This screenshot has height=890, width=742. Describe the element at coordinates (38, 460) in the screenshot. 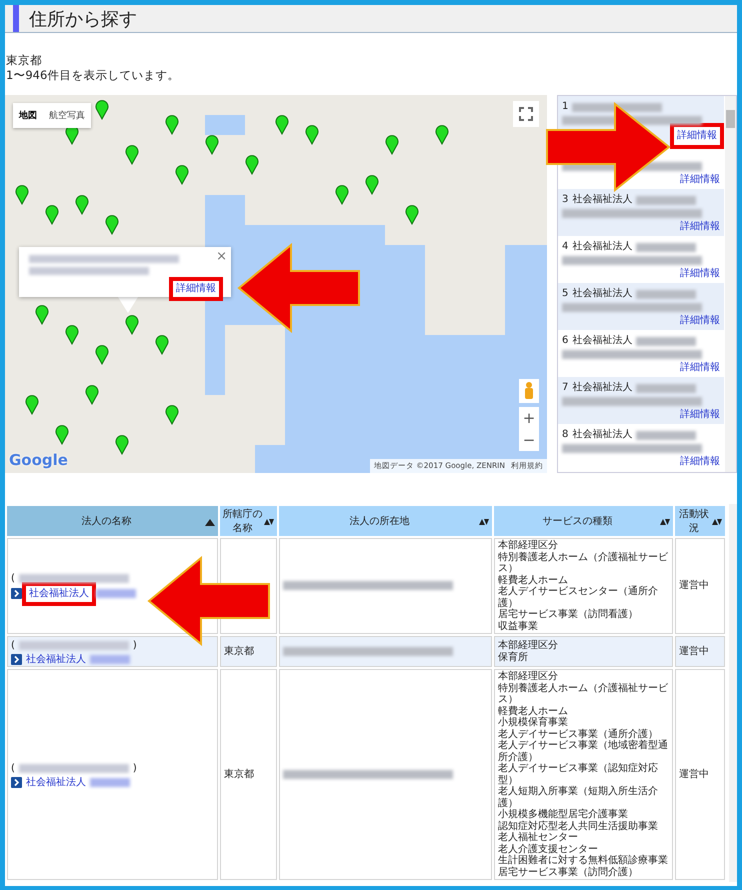

I see `map-logo: Google` at that location.